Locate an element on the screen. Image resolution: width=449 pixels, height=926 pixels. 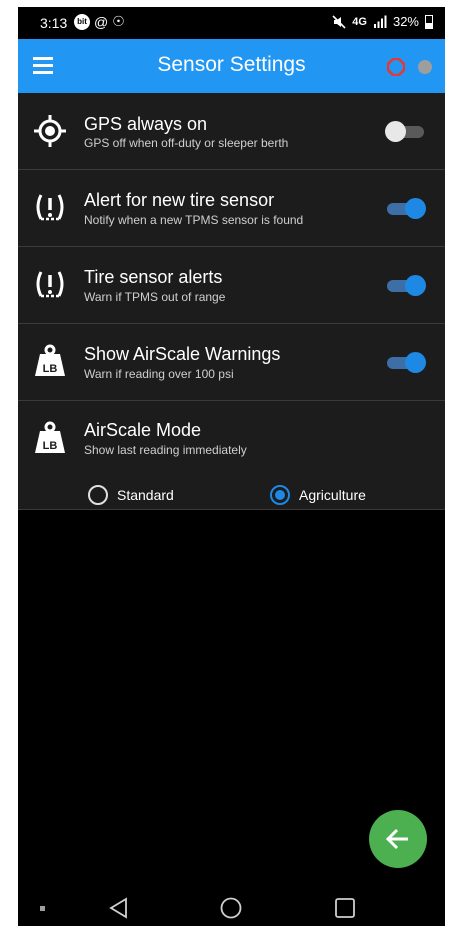
setting-subtitle: Warn if reading over 100 psi is located at coordinates (159, 374).